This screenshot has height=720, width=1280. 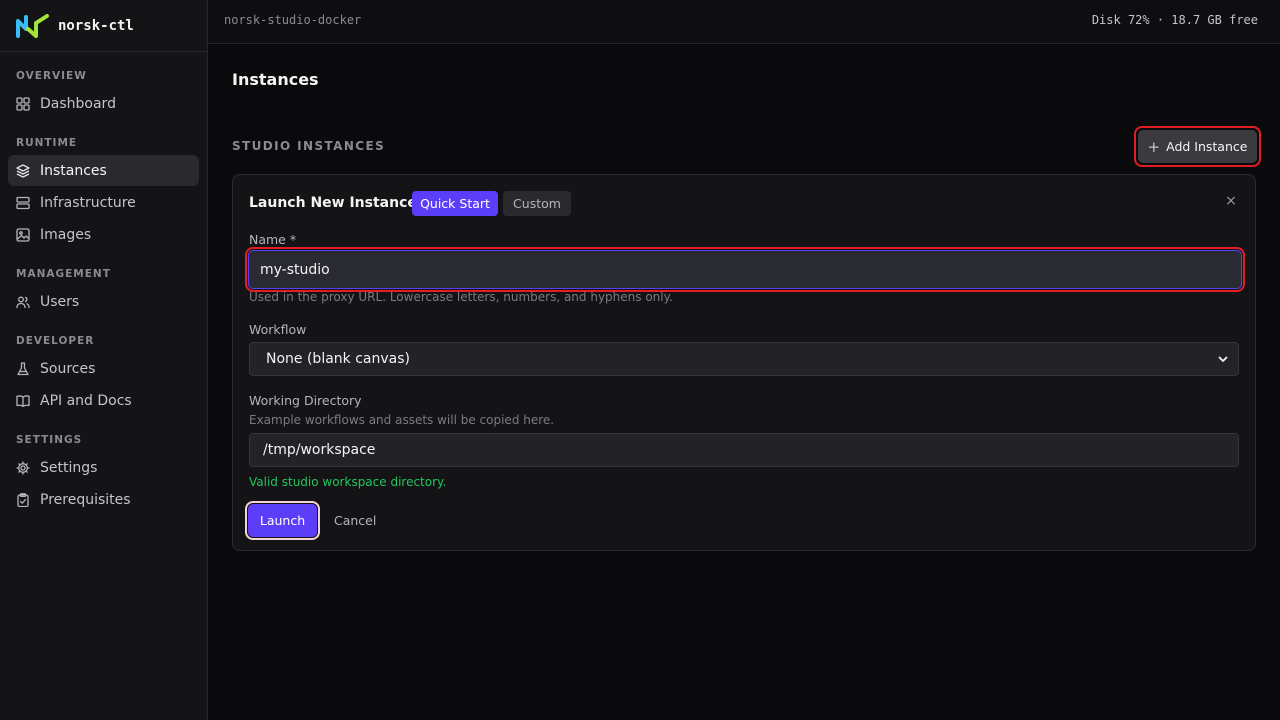 I want to click on server-icon, so click(x=23, y=202).